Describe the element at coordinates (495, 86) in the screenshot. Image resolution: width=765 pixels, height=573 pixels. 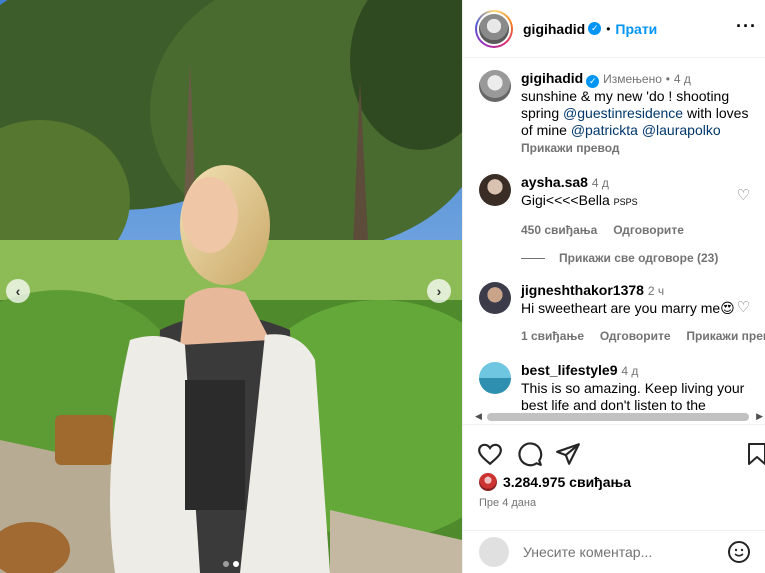
I see `caption-avatar` at that location.